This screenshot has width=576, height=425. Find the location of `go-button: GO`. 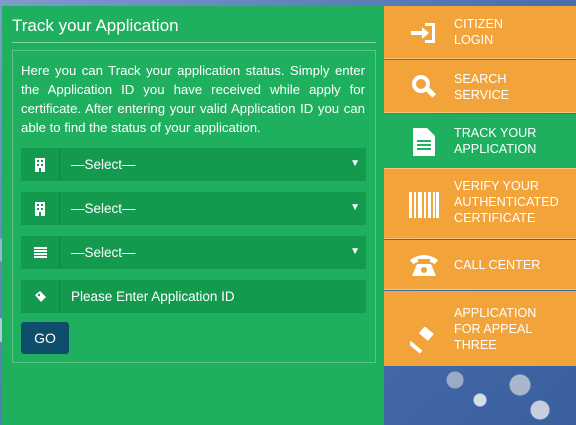

go-button: GO is located at coordinates (45, 338).